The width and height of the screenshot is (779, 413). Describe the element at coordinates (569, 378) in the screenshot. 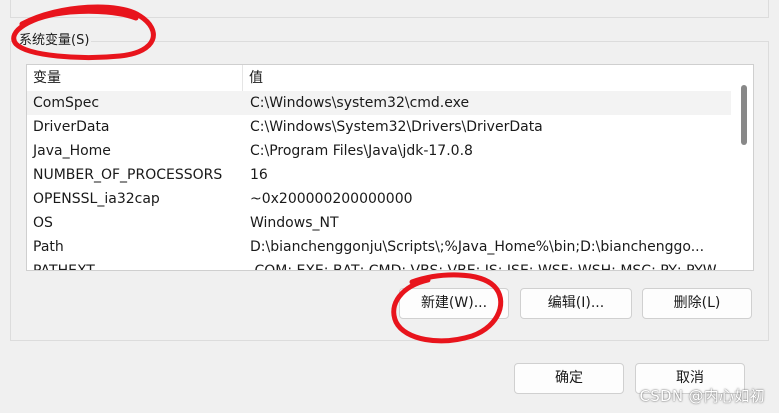

I see `ok-button: 确定` at that location.